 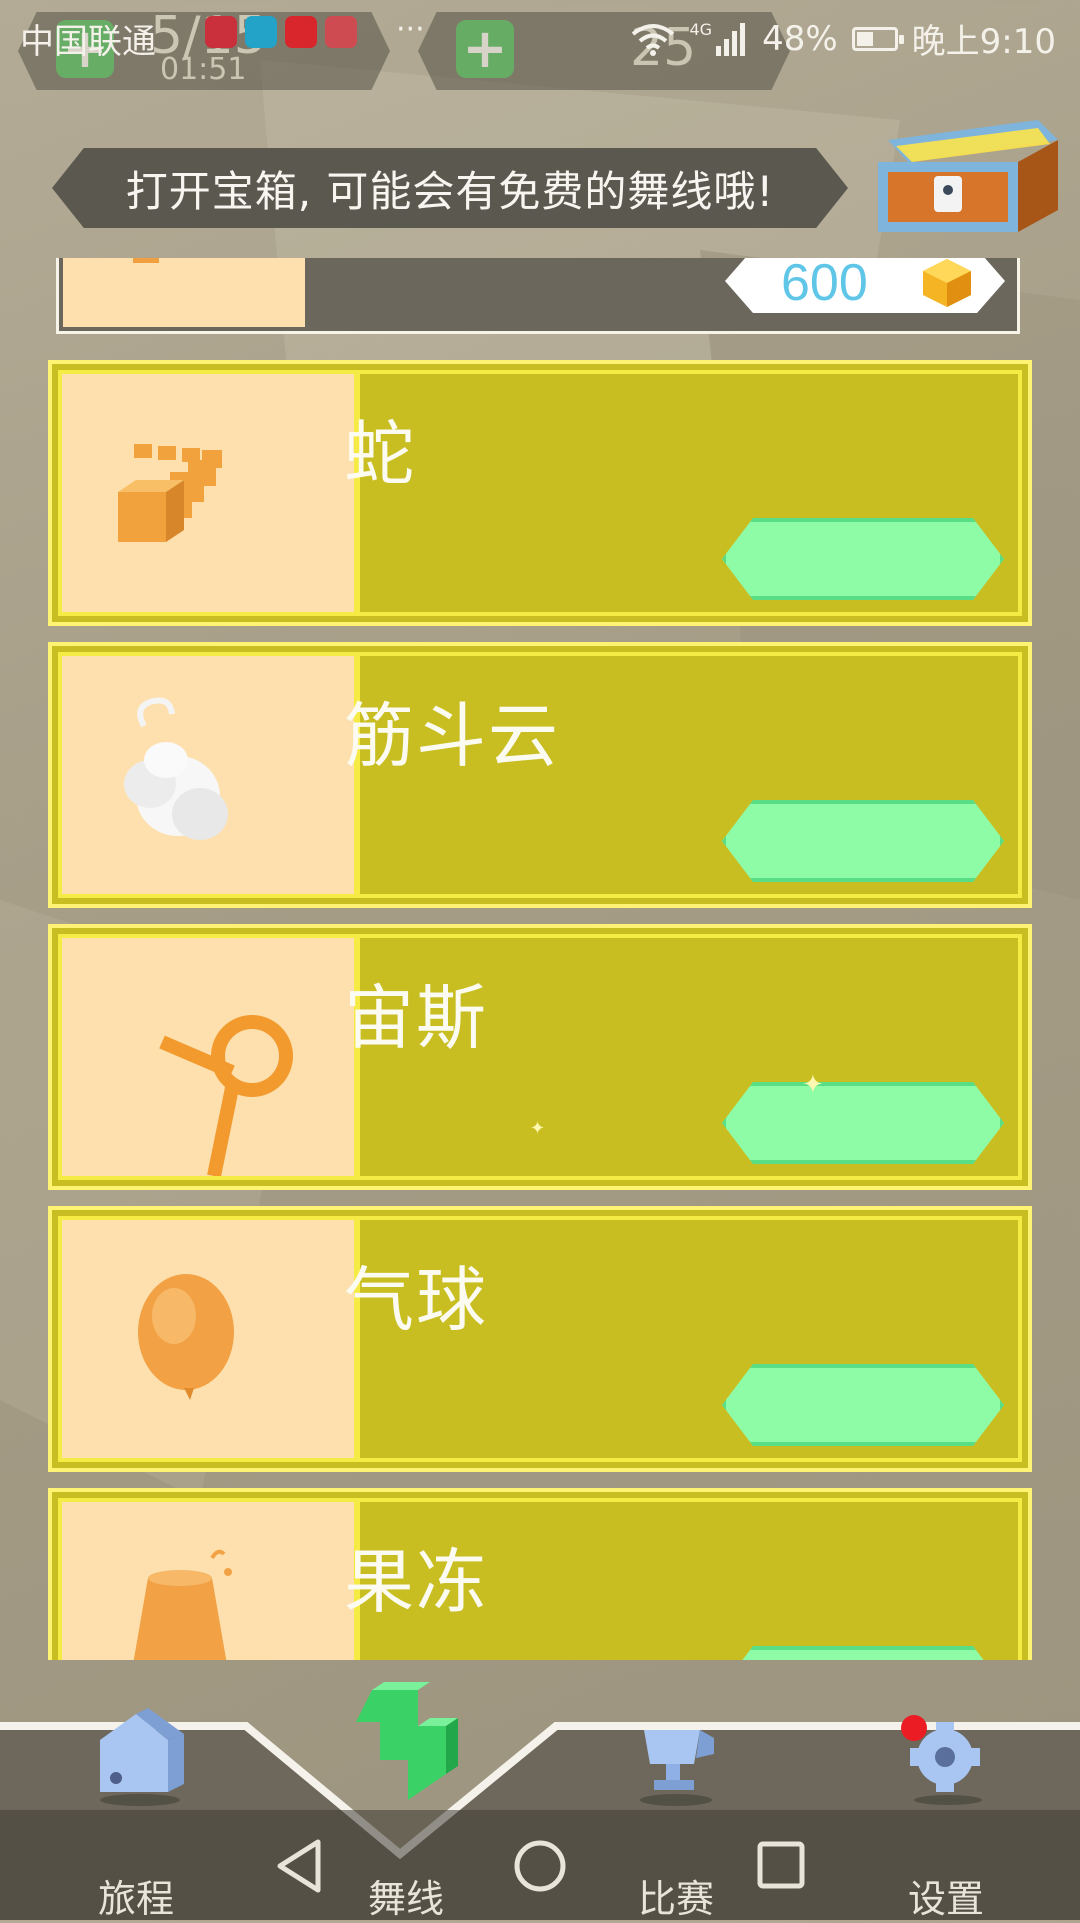 What do you see at coordinates (653, 39) in the screenshot?
I see `wifi-icon` at bounding box center [653, 39].